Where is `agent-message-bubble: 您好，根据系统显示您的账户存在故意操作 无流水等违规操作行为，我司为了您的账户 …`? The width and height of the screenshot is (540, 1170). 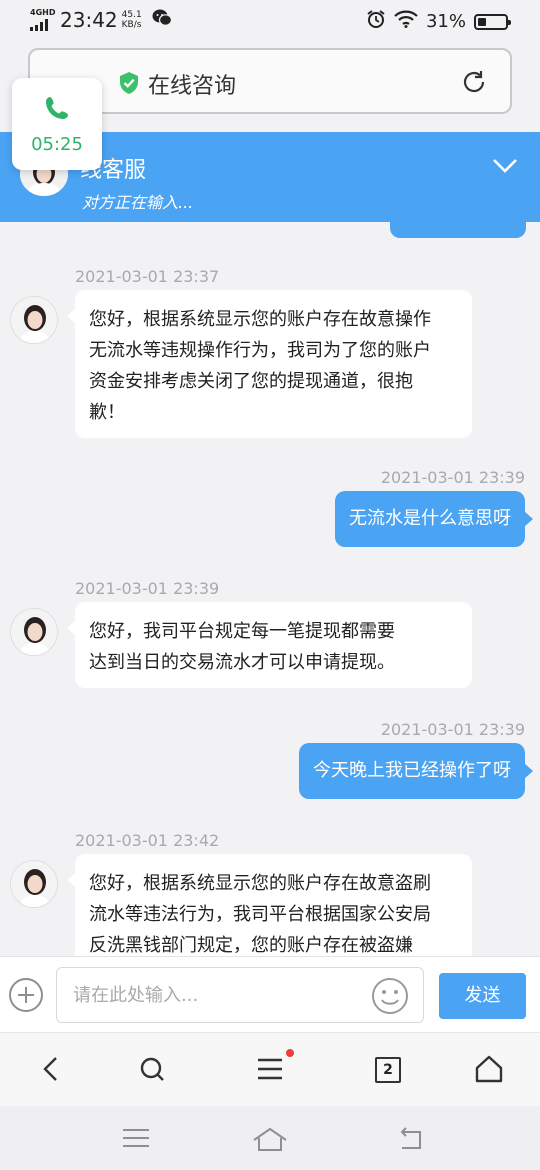 agent-message-bubble: 您好，根据系统显示您的账户存在故意操作 无流水等违规操作行为，我司为了您的账户 … is located at coordinates (269, 364).